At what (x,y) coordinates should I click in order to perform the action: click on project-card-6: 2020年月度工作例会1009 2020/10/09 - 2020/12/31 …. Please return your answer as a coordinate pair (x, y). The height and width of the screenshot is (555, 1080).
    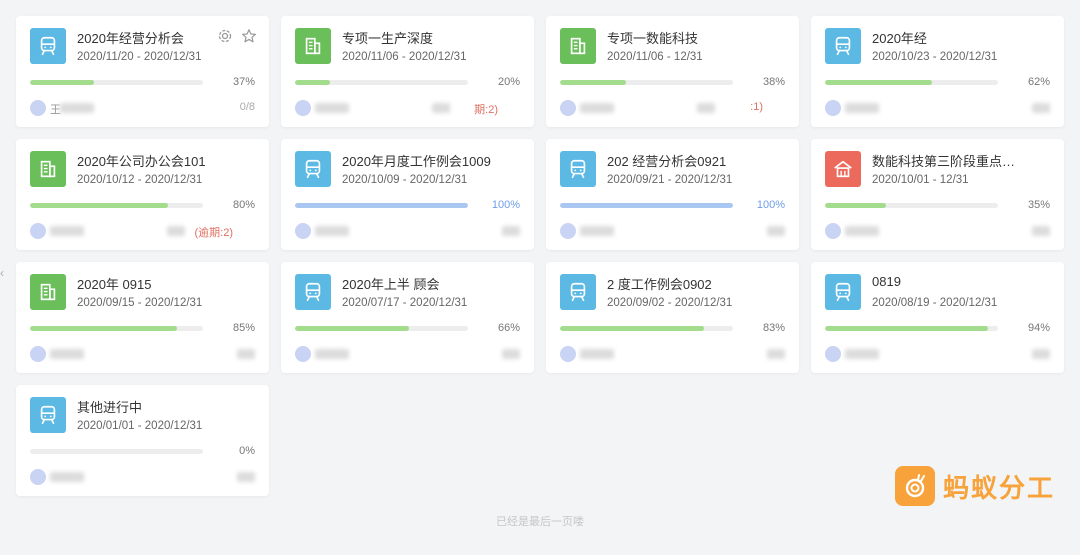
    Looking at the image, I should click on (407, 194).